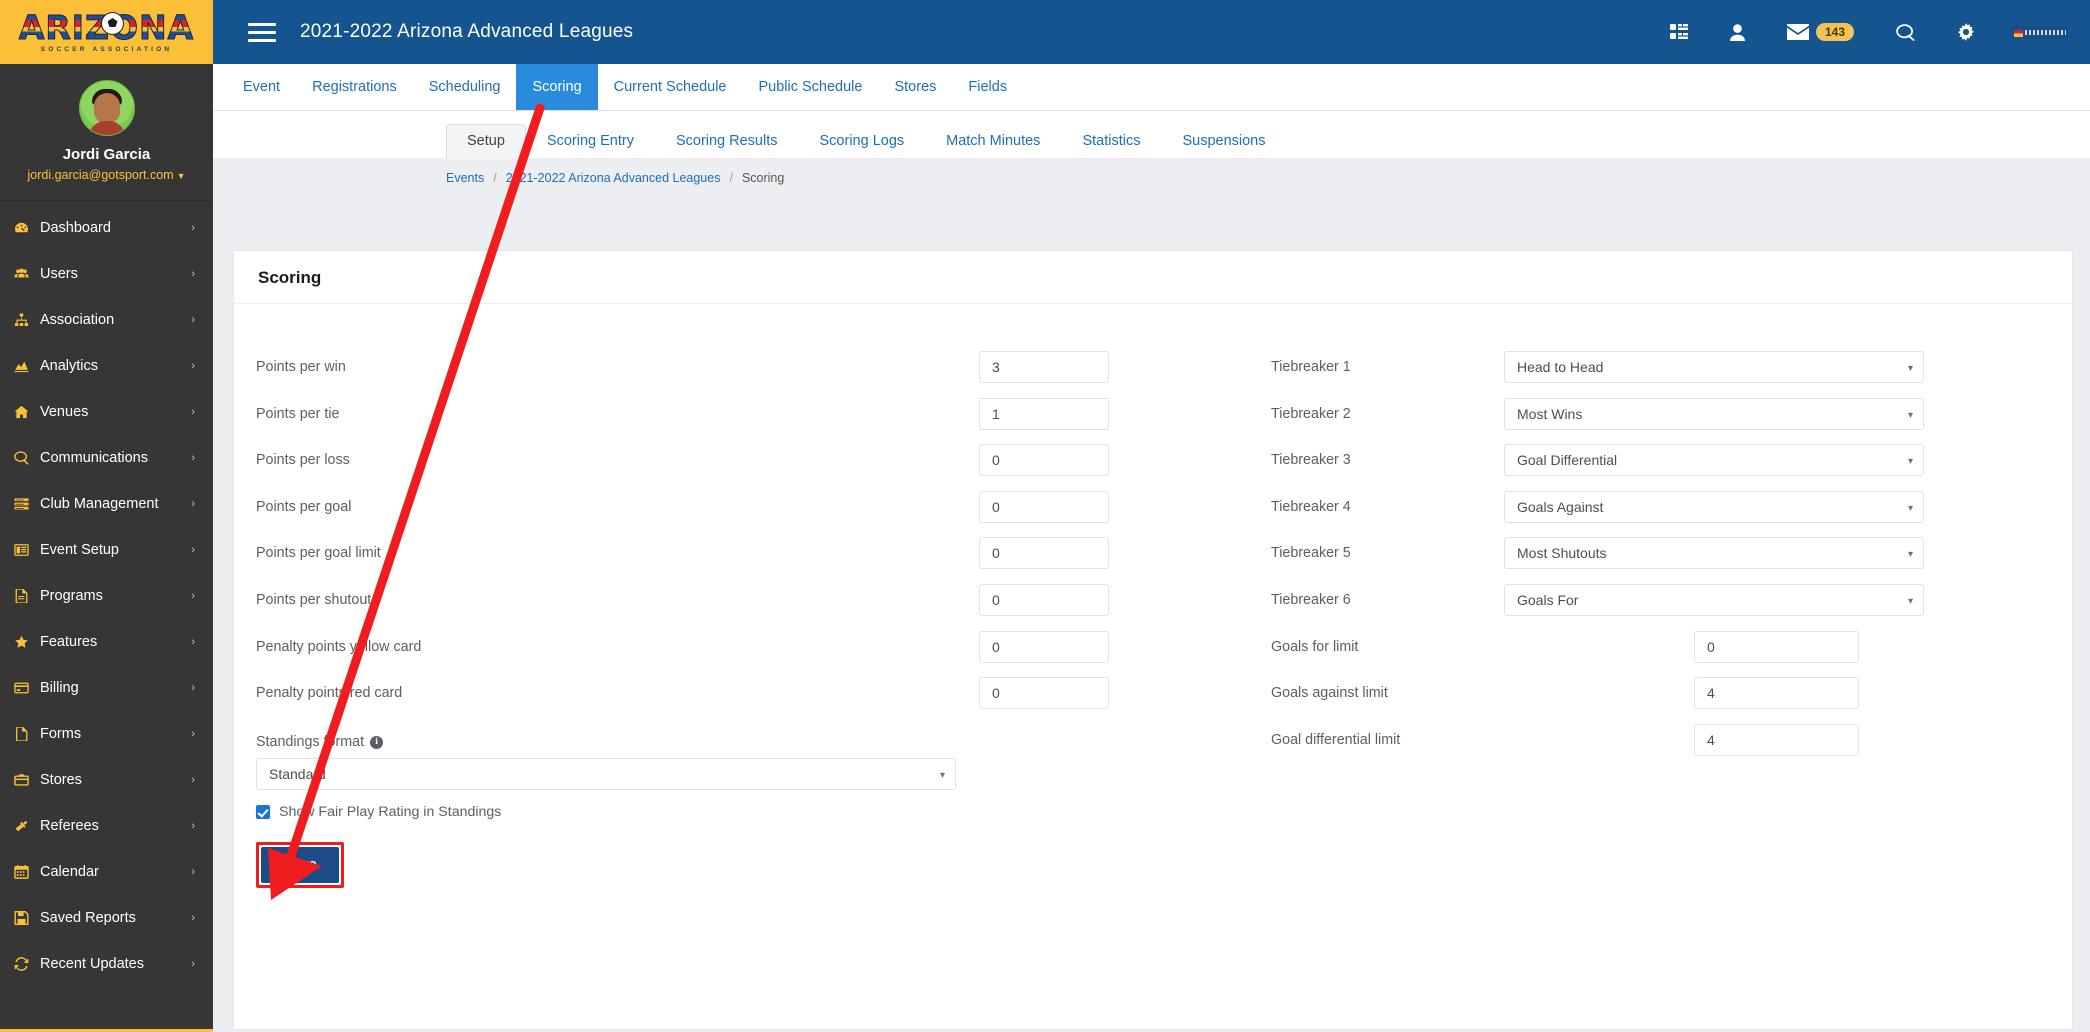 Image resolution: width=2090 pixels, height=1032 pixels. I want to click on breadcrumb-item-1: 2021-2022 Arizona Advanced Leagues, so click(613, 178).